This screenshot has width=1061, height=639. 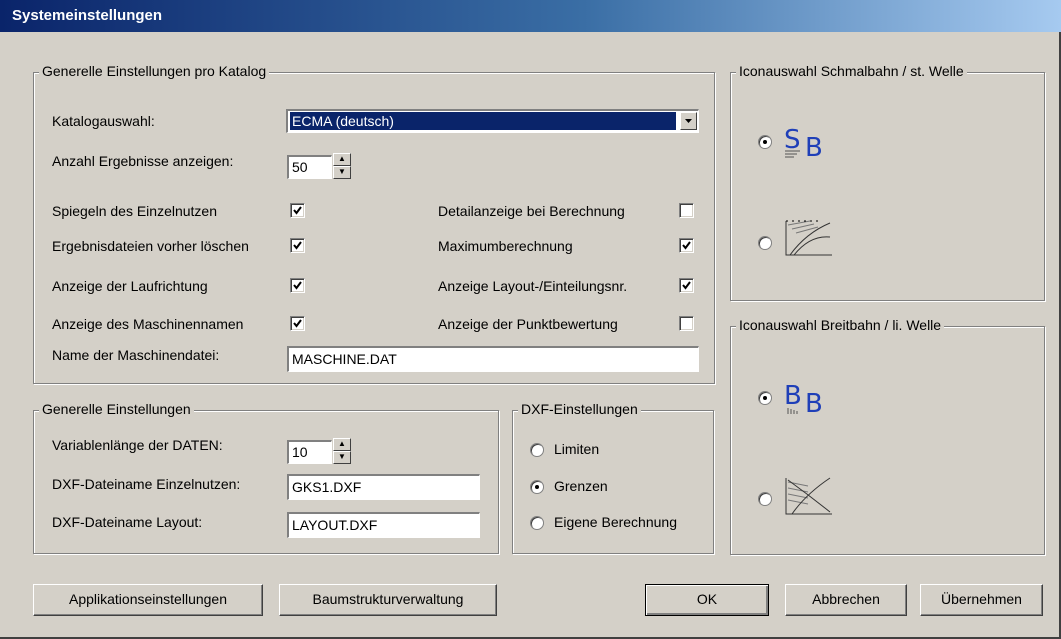 What do you see at coordinates (137, 445) in the screenshot?
I see `variablenlaenge-label: Variablenlänge der DATEN:` at bounding box center [137, 445].